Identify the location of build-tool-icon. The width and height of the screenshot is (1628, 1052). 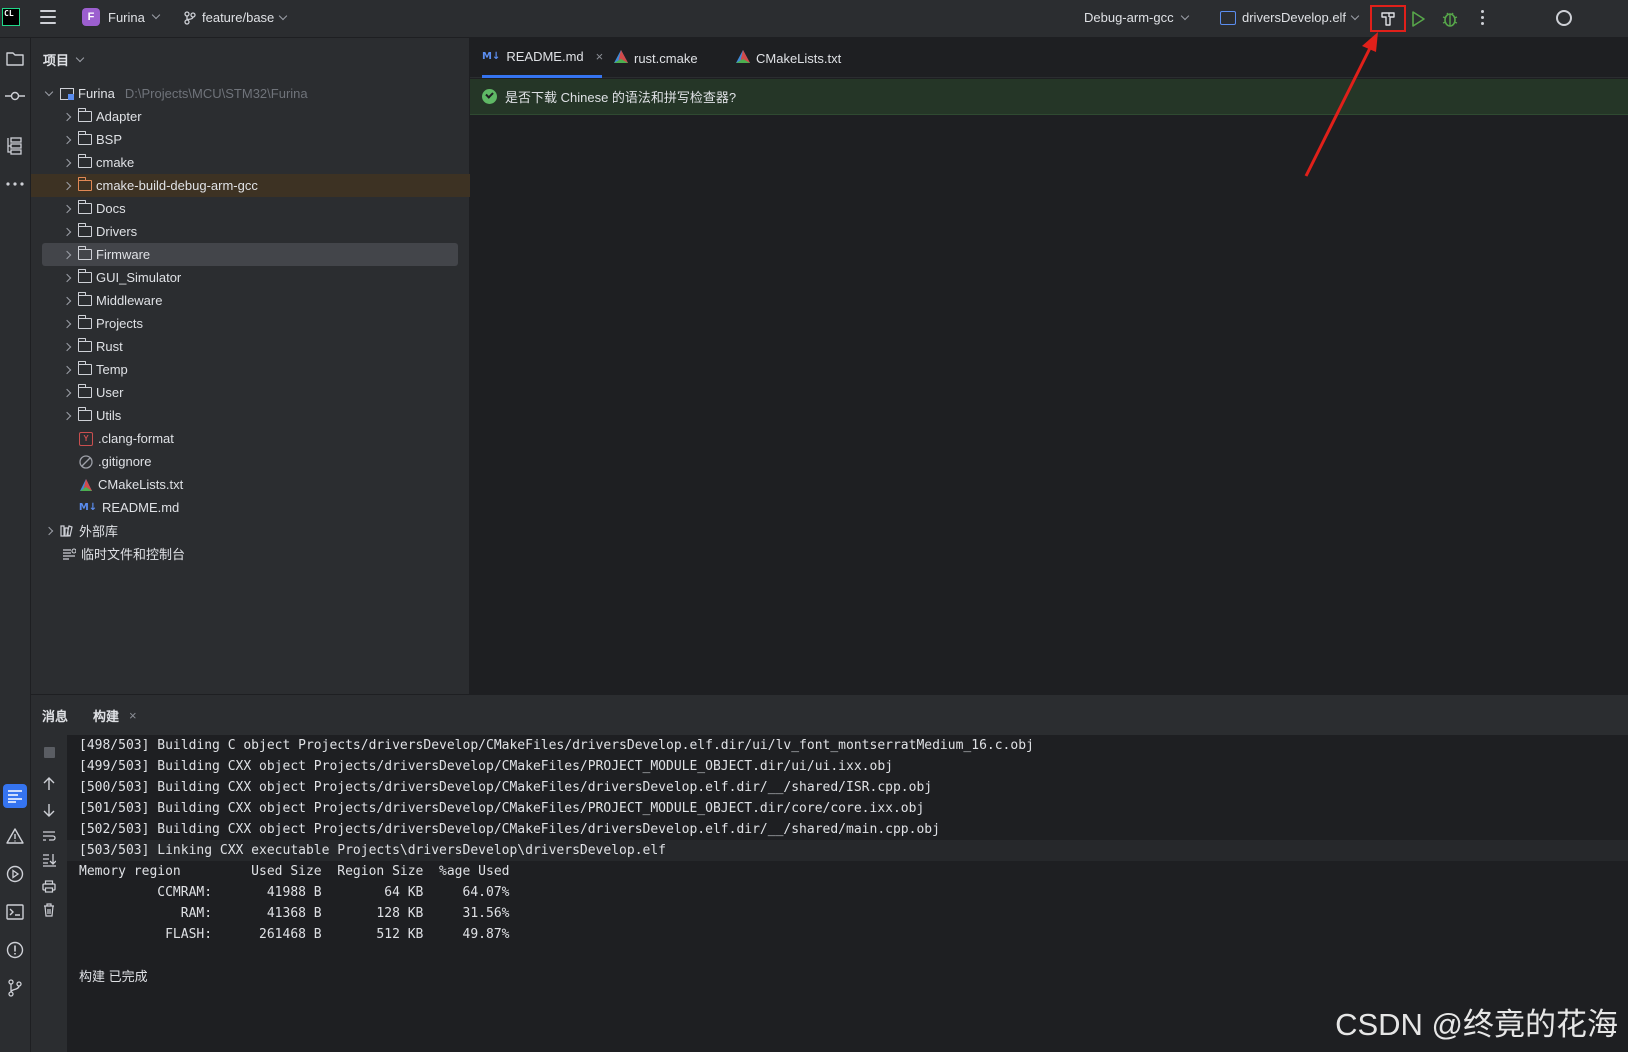
(15, 796).